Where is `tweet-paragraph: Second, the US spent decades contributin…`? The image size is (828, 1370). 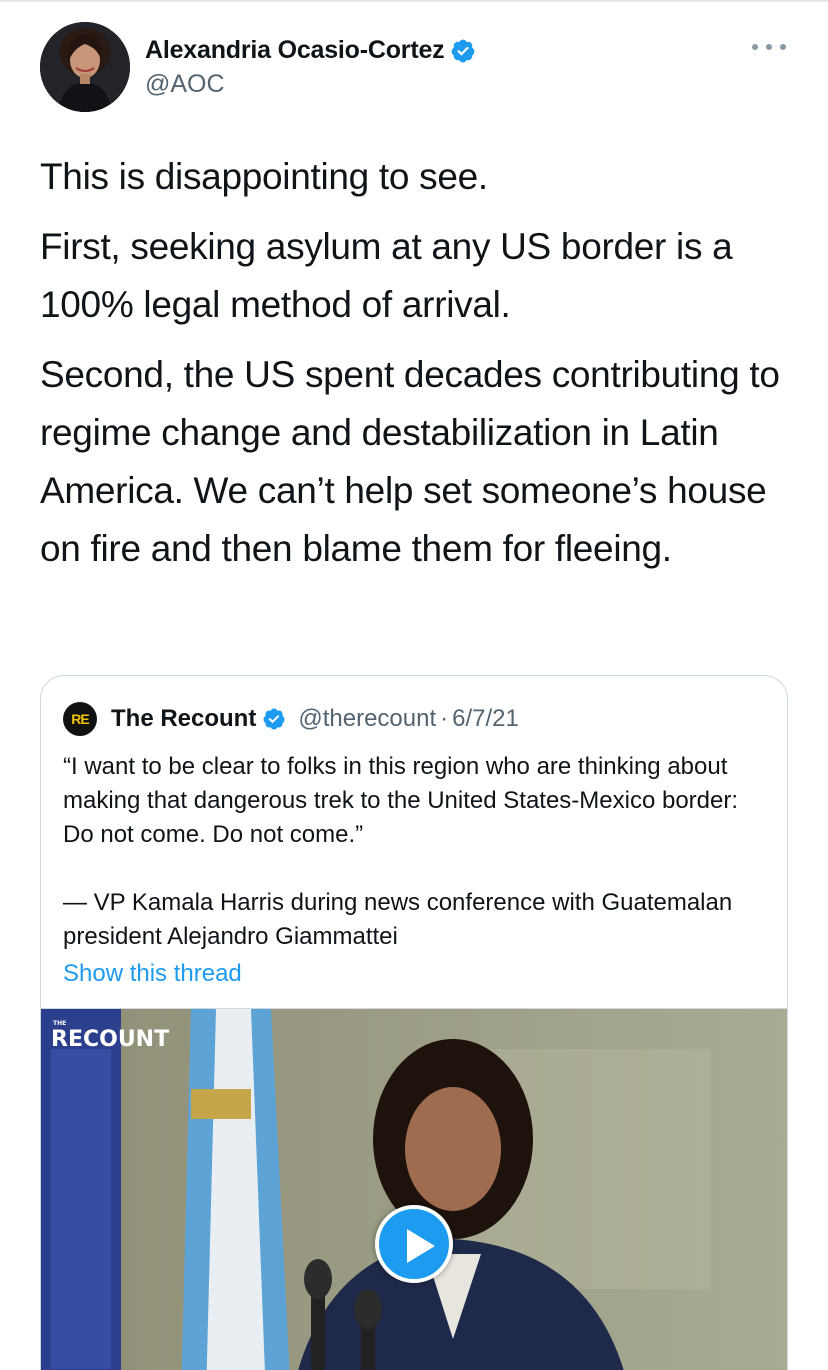
tweet-paragraph: Second, the US spent decades contributin… is located at coordinates (410, 461).